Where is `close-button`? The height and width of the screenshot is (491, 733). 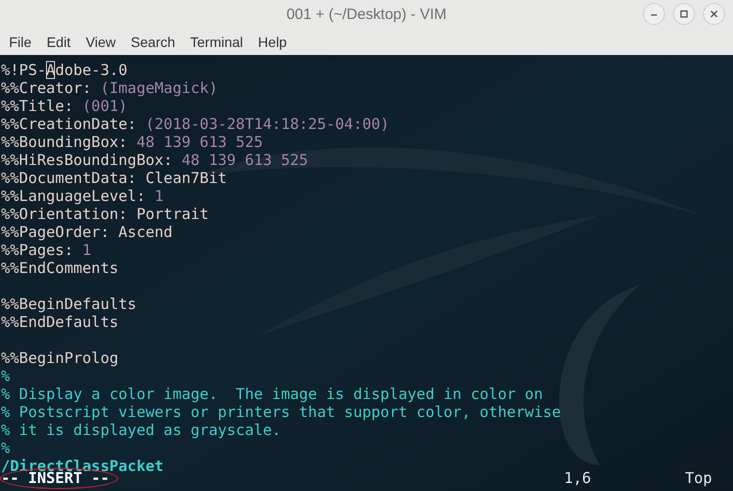
close-button is located at coordinates (714, 14).